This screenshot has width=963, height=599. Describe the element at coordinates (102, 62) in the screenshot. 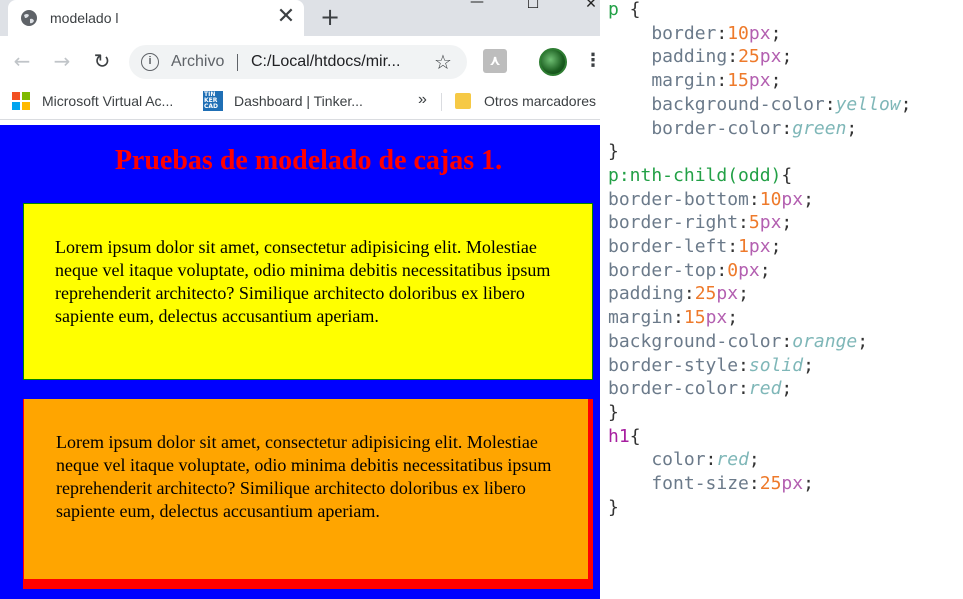

I see `reload-icon: ↻` at that location.